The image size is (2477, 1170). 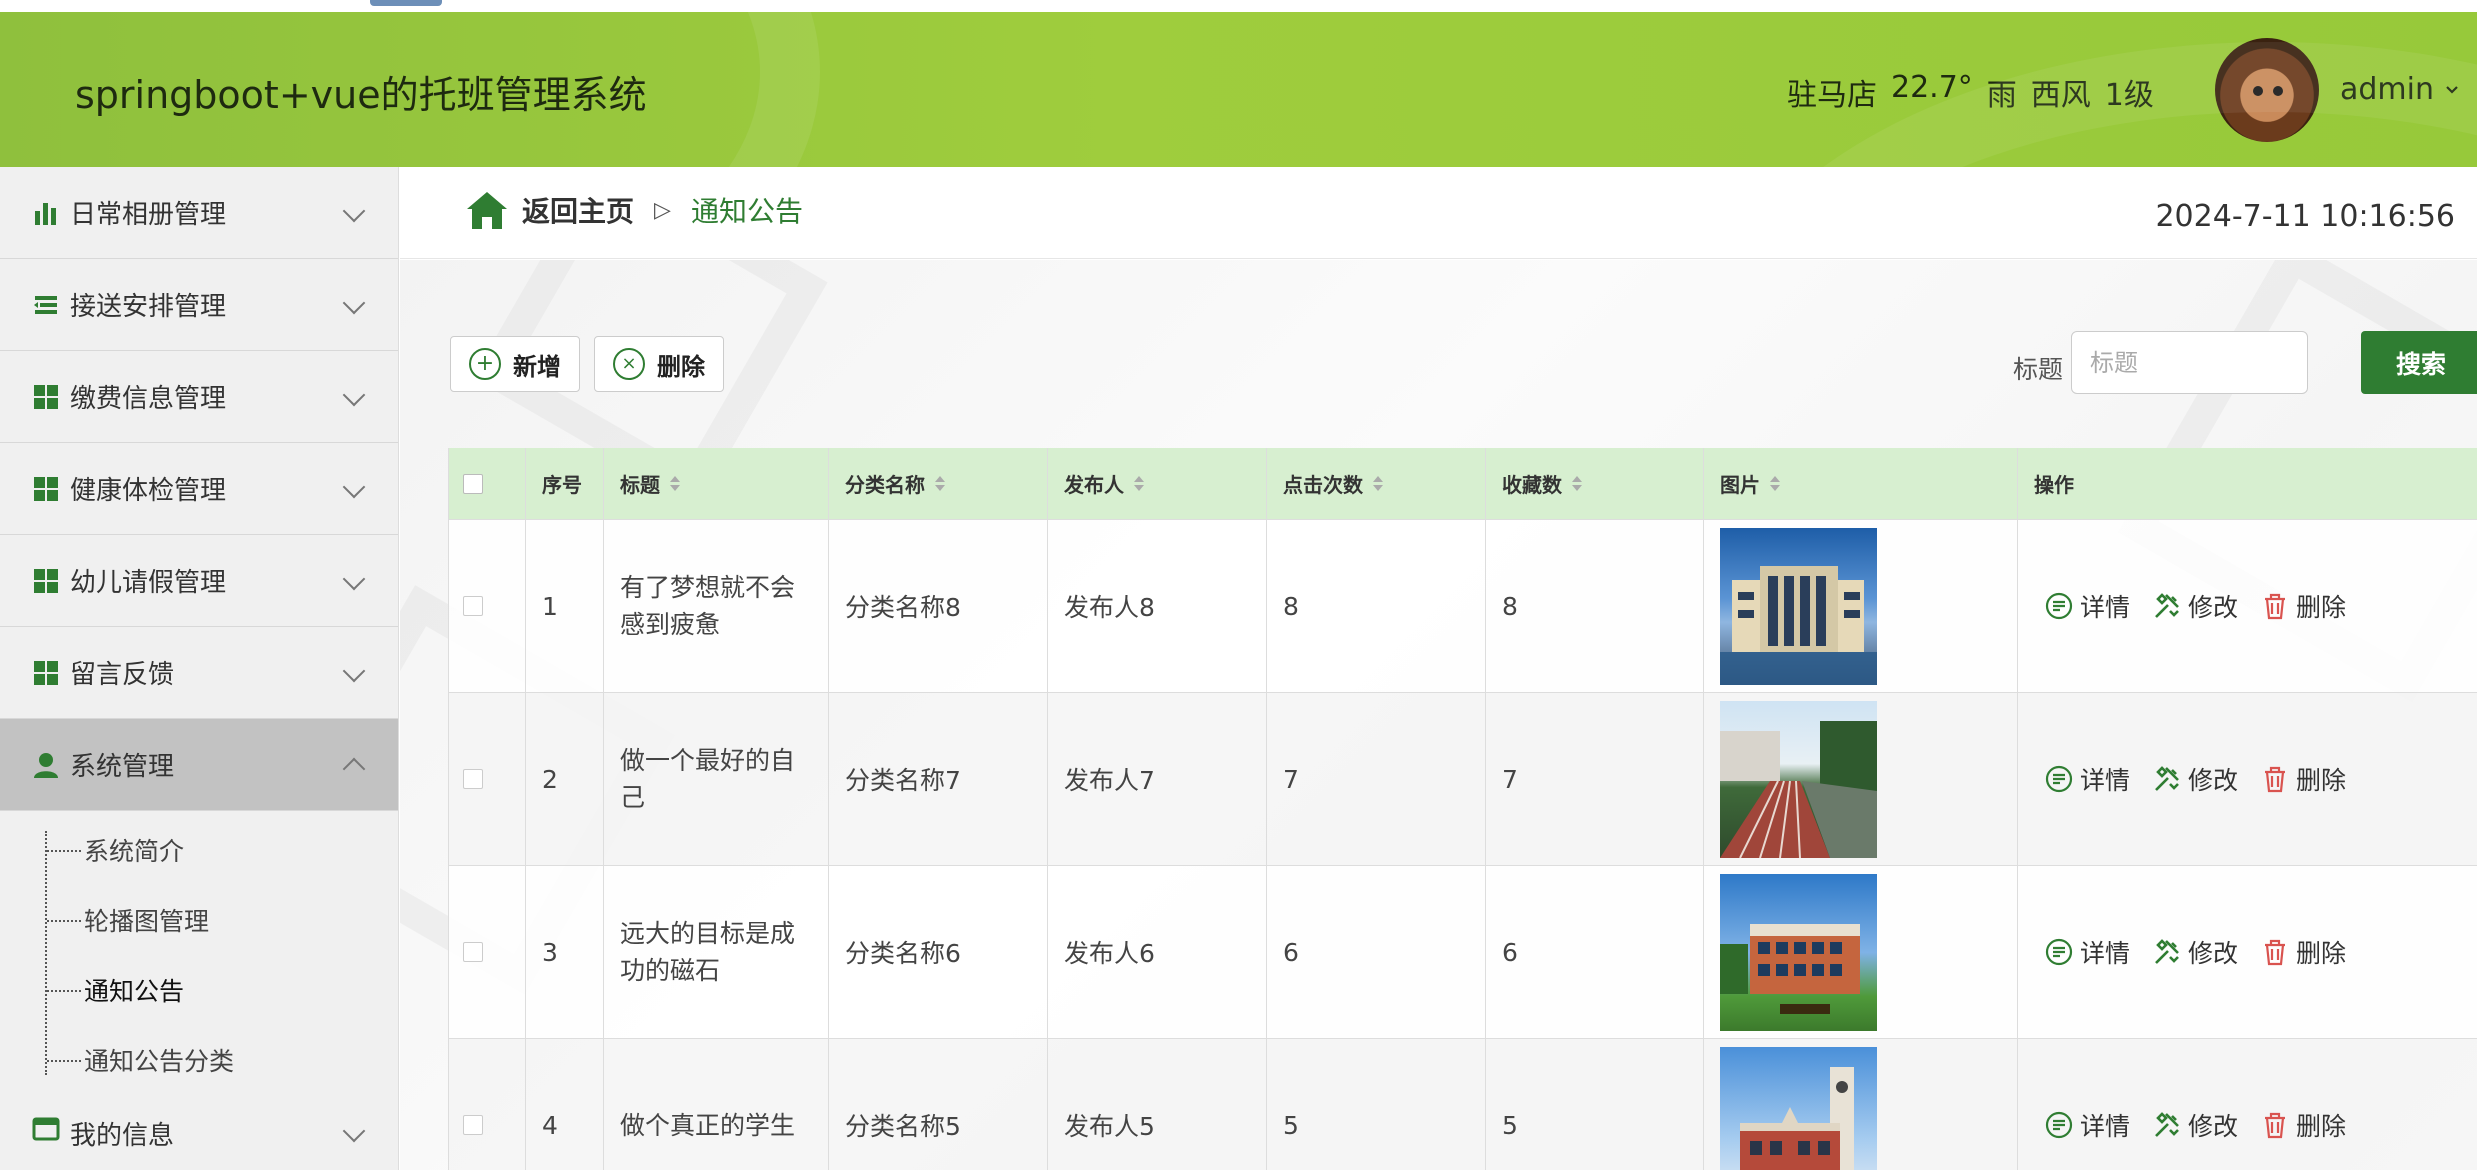 What do you see at coordinates (515, 364) in the screenshot?
I see `add-button: + 新增` at bounding box center [515, 364].